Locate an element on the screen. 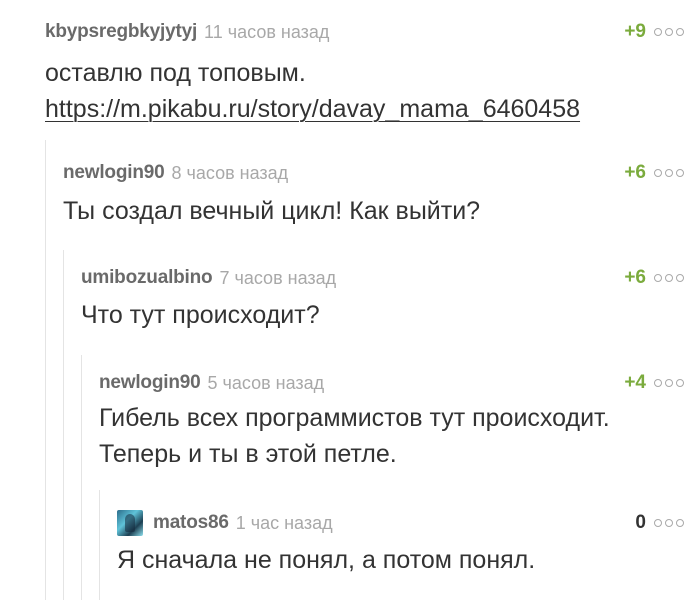 Image resolution: width=700 pixels, height=600 pixels. comment-header: matos86 1 час назад is located at coordinates (408, 523).